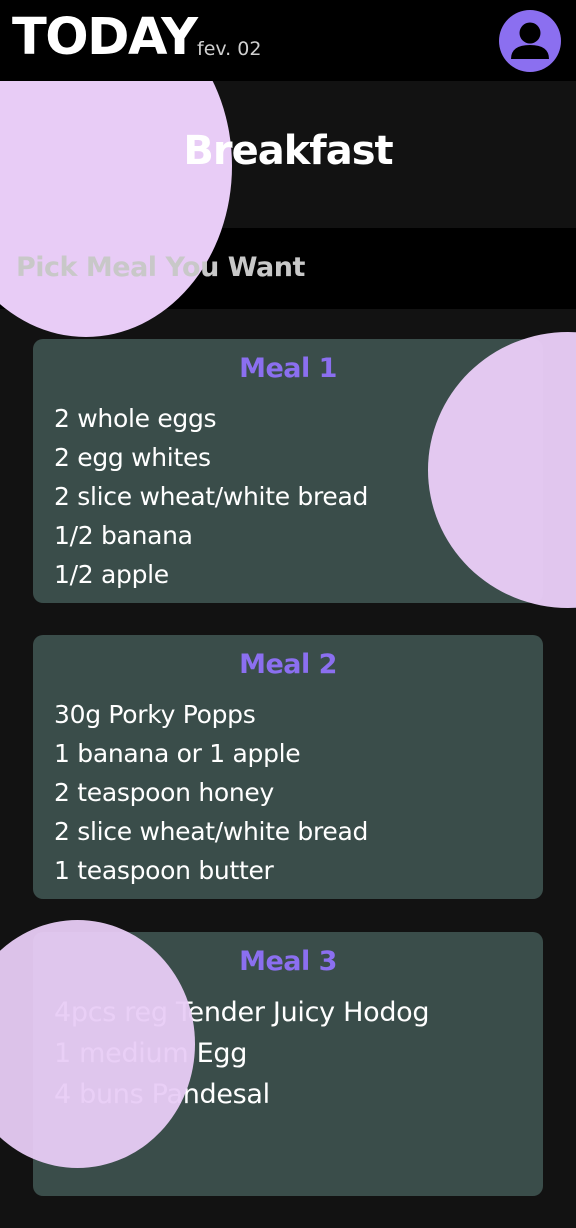 The image size is (576, 1228). Describe the element at coordinates (160, 267) in the screenshot. I see `pick-meal-label: Pick Meal You Want` at that location.